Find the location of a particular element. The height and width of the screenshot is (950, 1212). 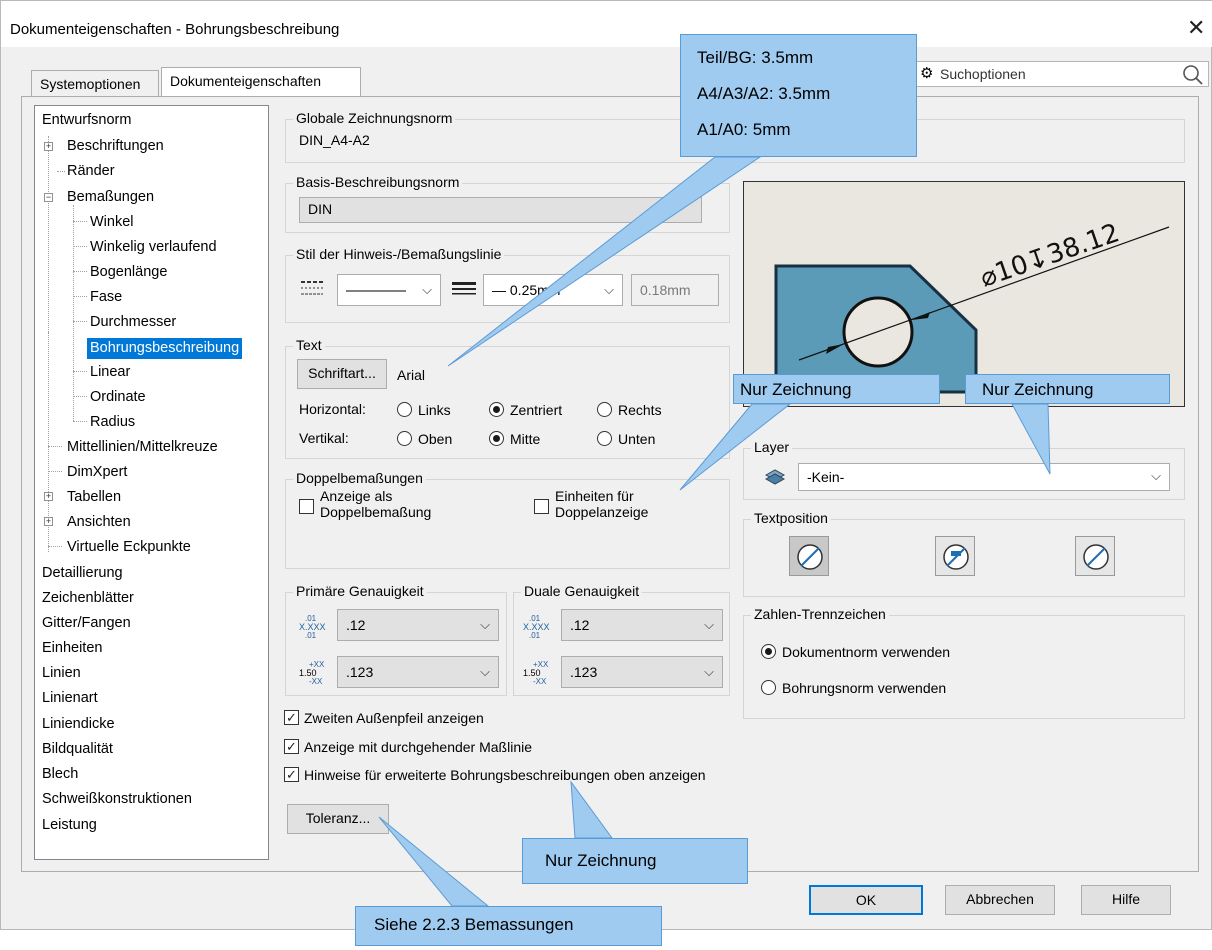

tab-dokumenteigenschaften: Dokumenteigenschaften is located at coordinates (261, 81).